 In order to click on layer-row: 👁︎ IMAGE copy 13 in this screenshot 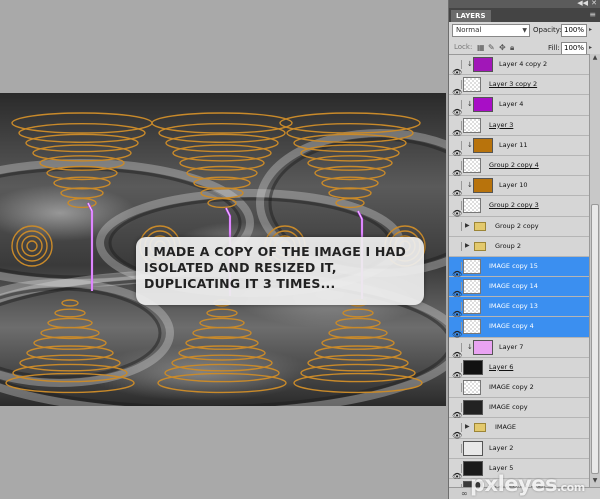, I will do `click(519, 308)`.